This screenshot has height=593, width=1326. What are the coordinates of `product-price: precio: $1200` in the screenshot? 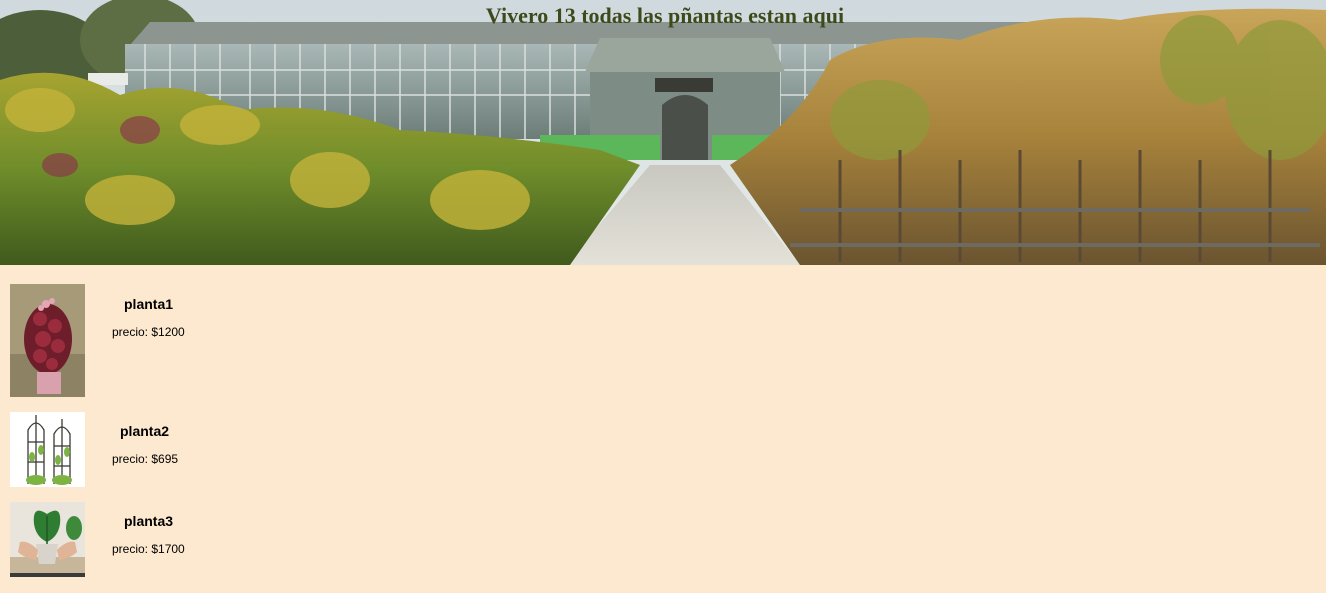 It's located at (148, 332).